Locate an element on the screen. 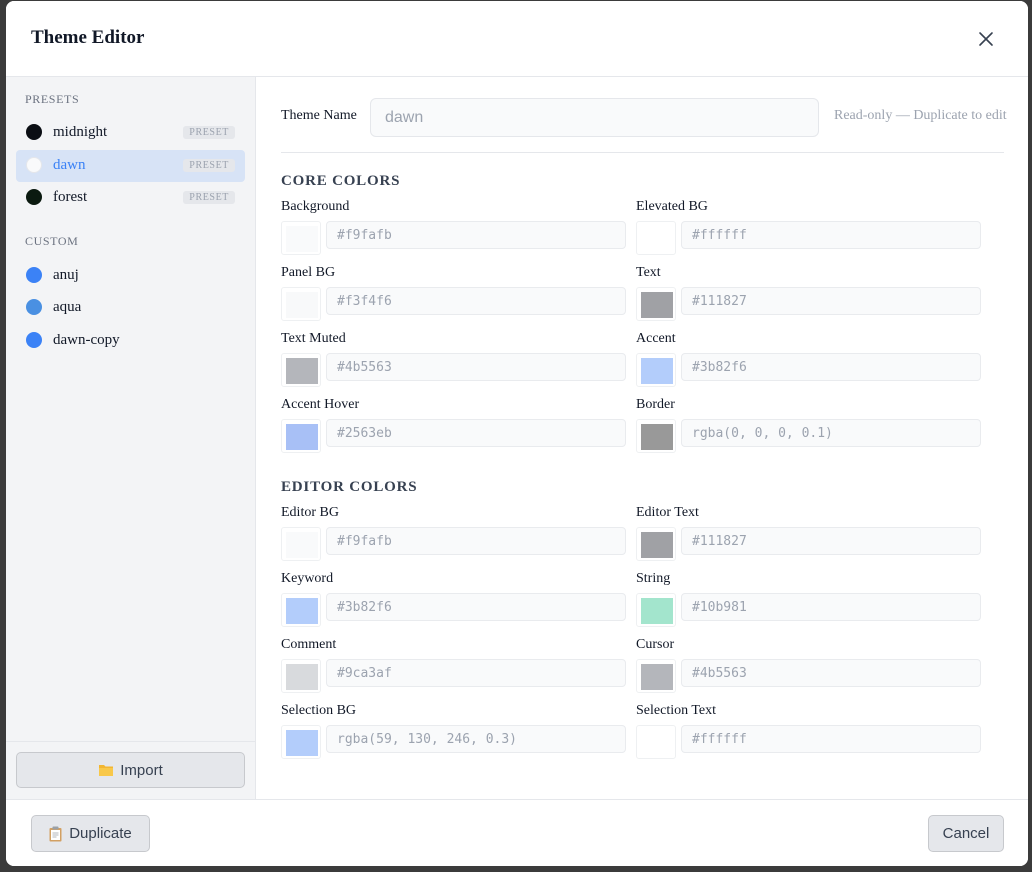  theme-item-dawn: dawn PRESET is located at coordinates (130, 166).